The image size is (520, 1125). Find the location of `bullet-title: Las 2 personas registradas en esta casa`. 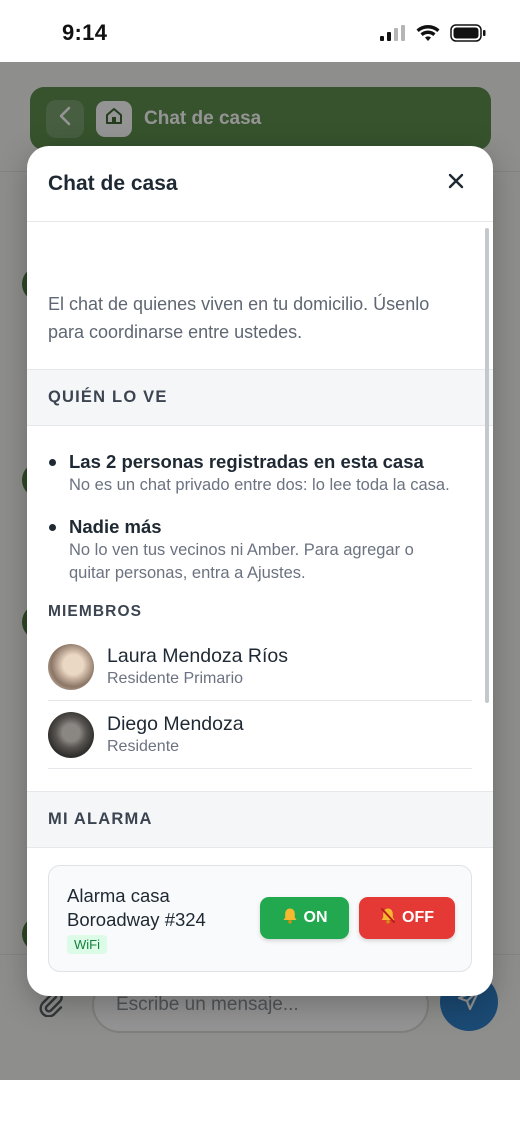

bullet-title: Las 2 personas registradas en esta casa is located at coordinates (246, 461).